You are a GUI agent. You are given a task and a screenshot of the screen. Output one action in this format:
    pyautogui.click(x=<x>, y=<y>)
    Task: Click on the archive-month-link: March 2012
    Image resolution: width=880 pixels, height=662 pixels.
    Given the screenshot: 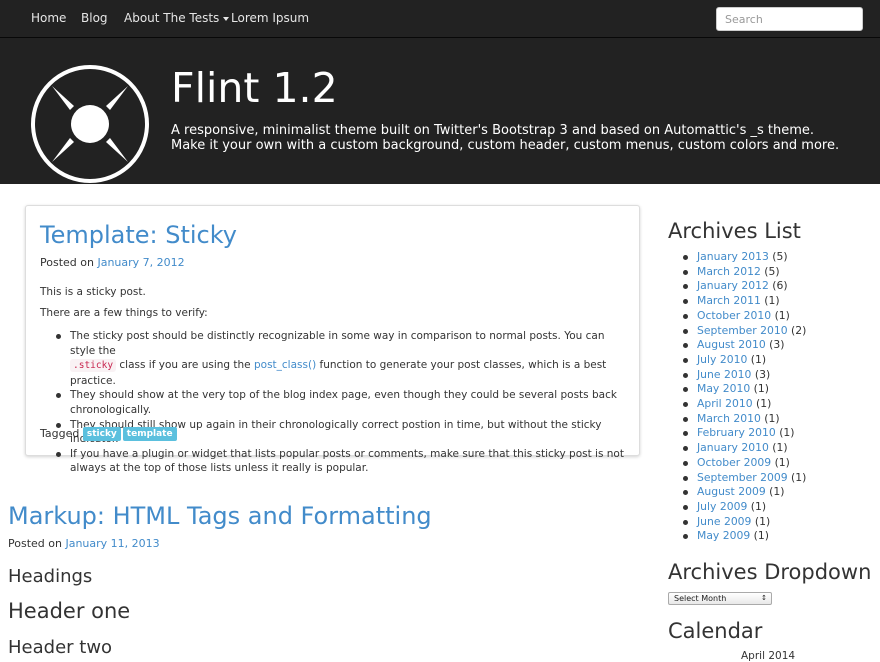 What is the action you would take?
    pyautogui.click(x=729, y=271)
    